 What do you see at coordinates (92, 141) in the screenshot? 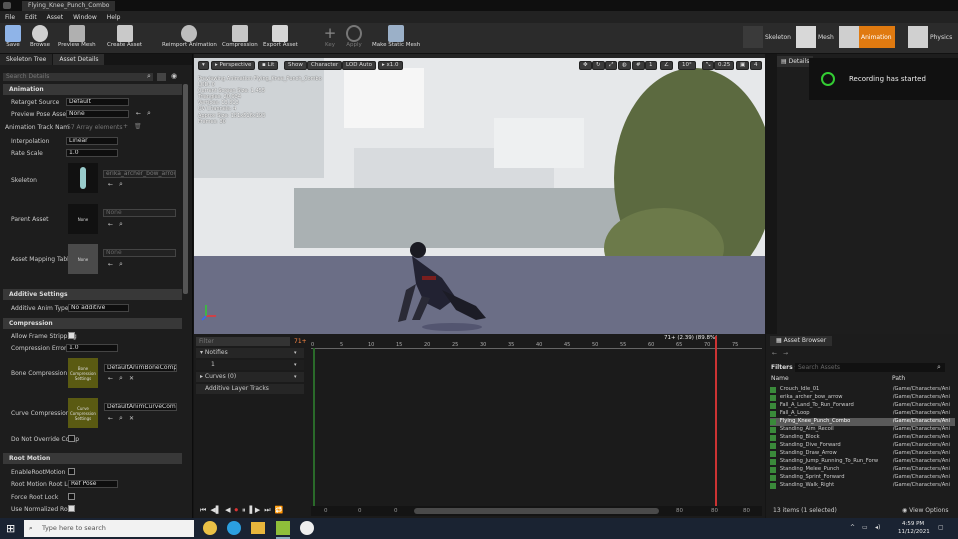
I see `interpolation-dropdown: Linear` at bounding box center [92, 141].